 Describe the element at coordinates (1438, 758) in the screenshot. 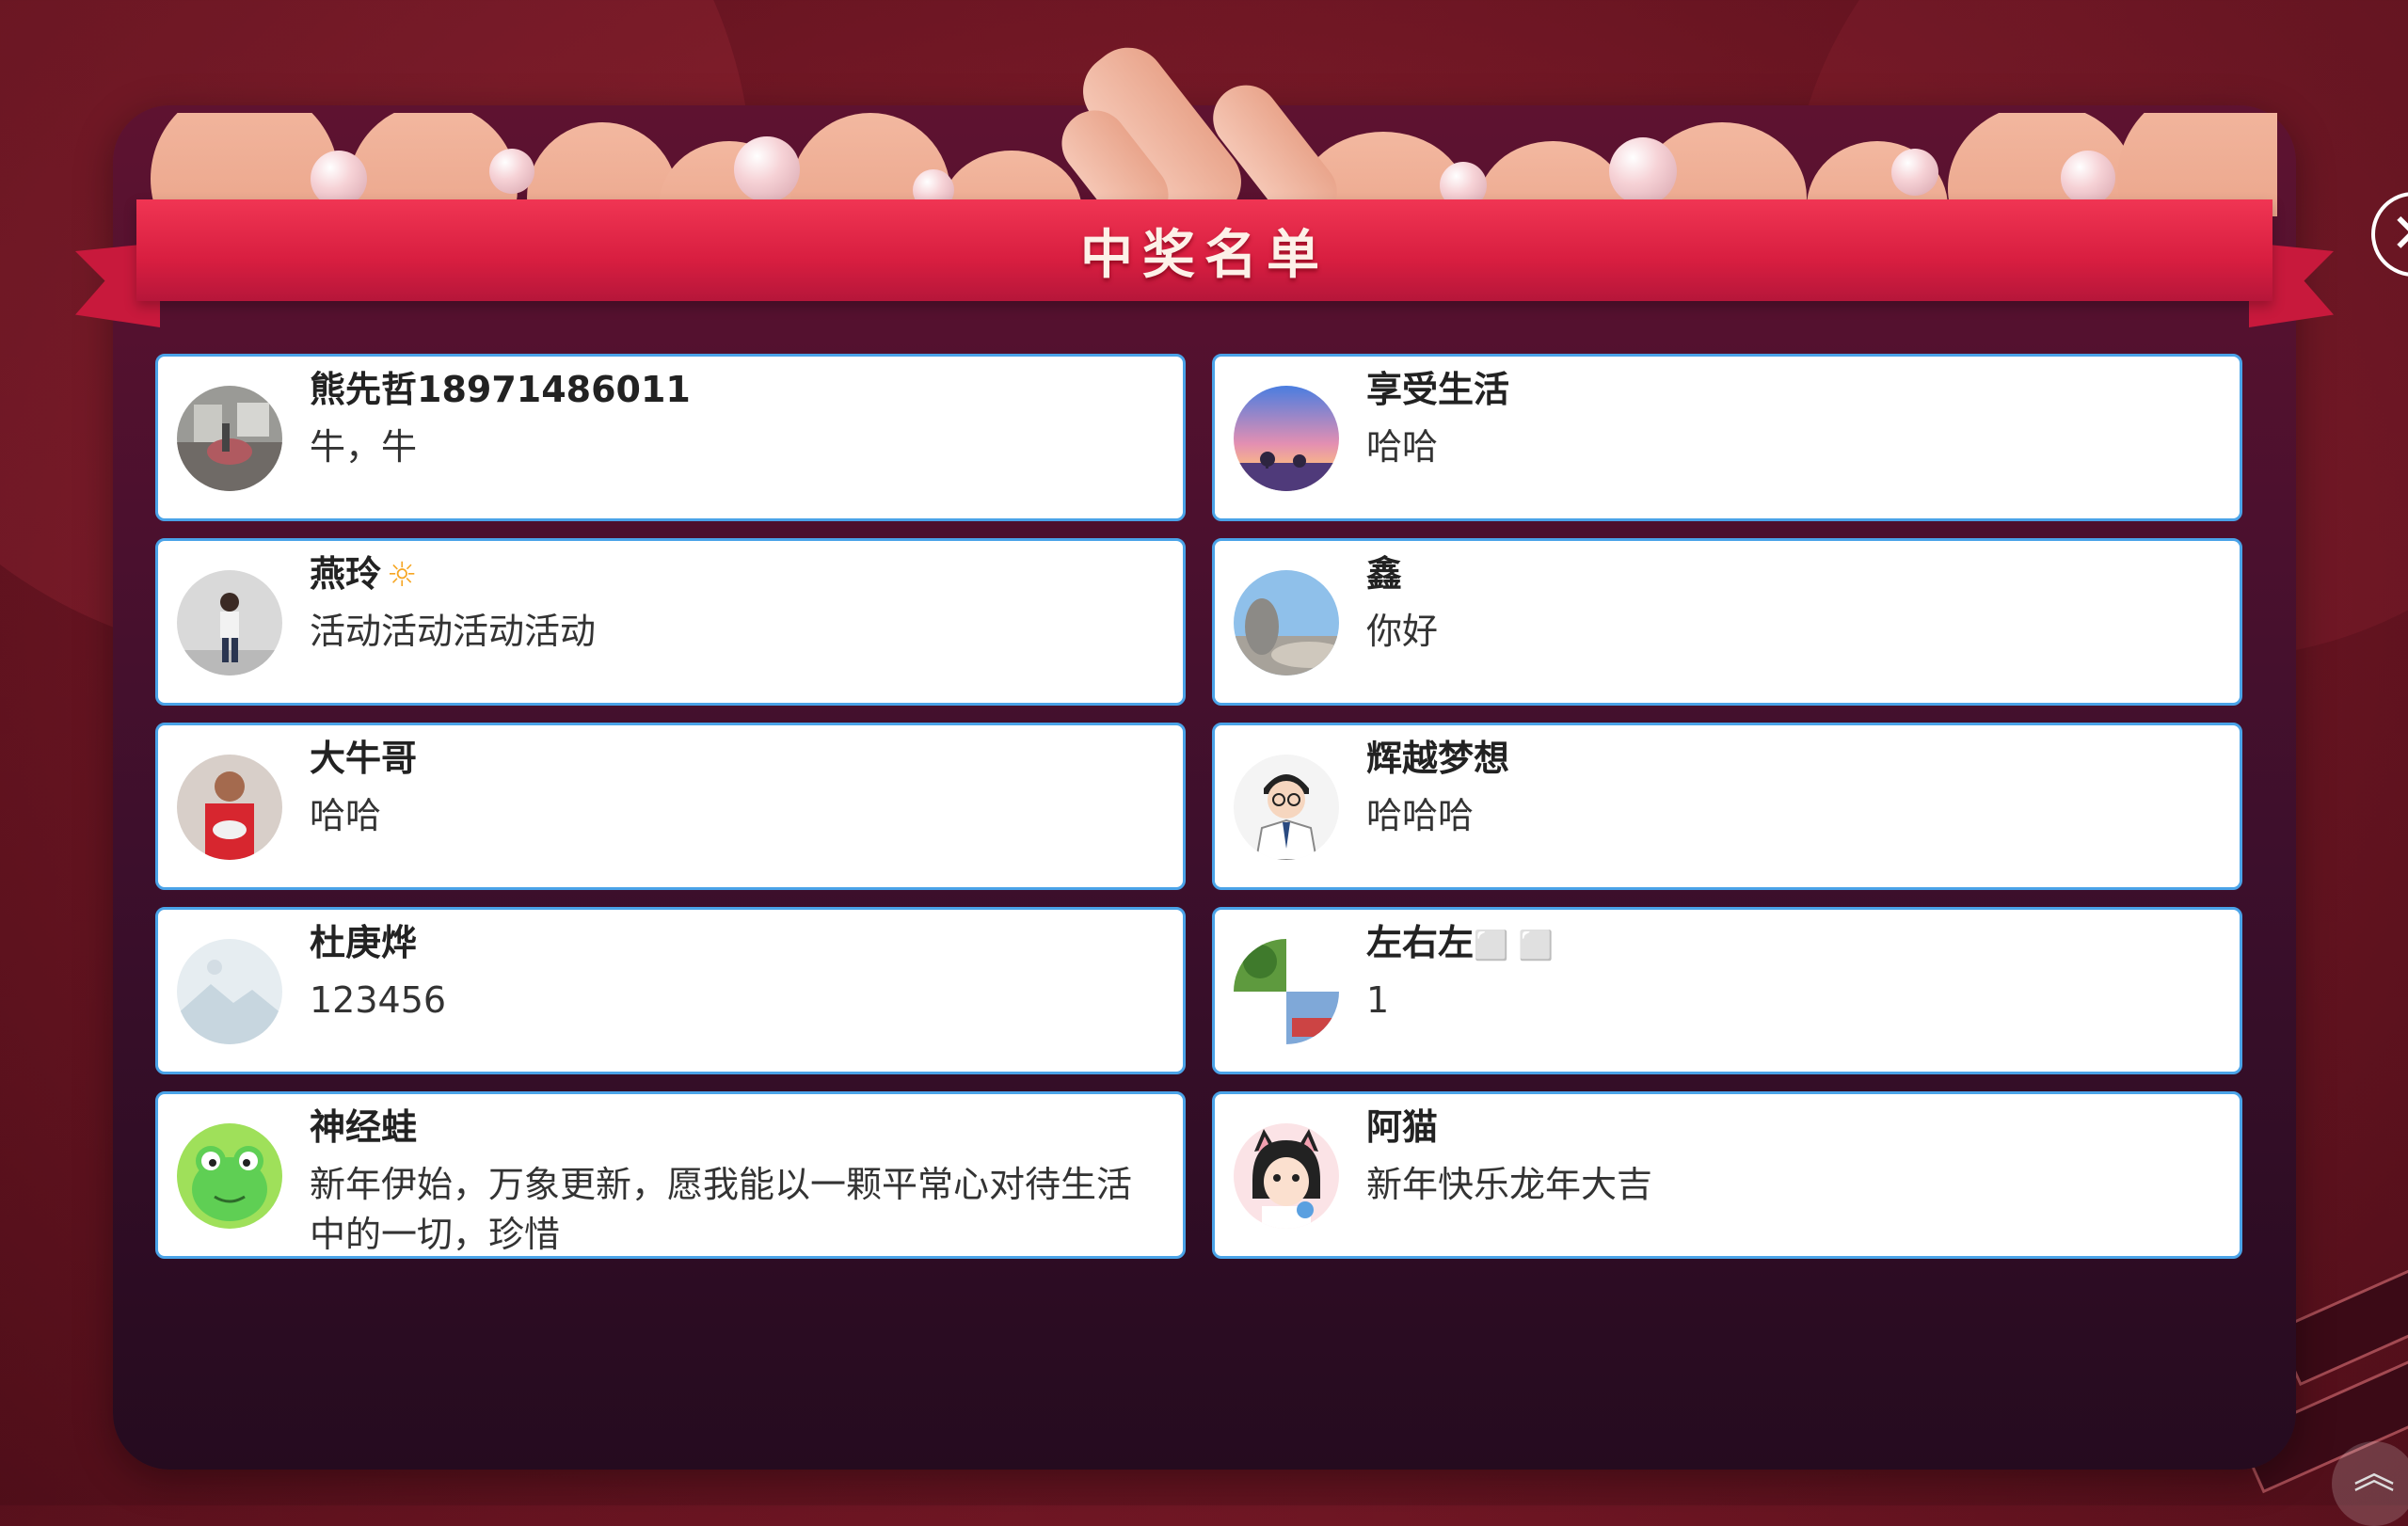

I see `winner-name: 辉越梦想` at that location.